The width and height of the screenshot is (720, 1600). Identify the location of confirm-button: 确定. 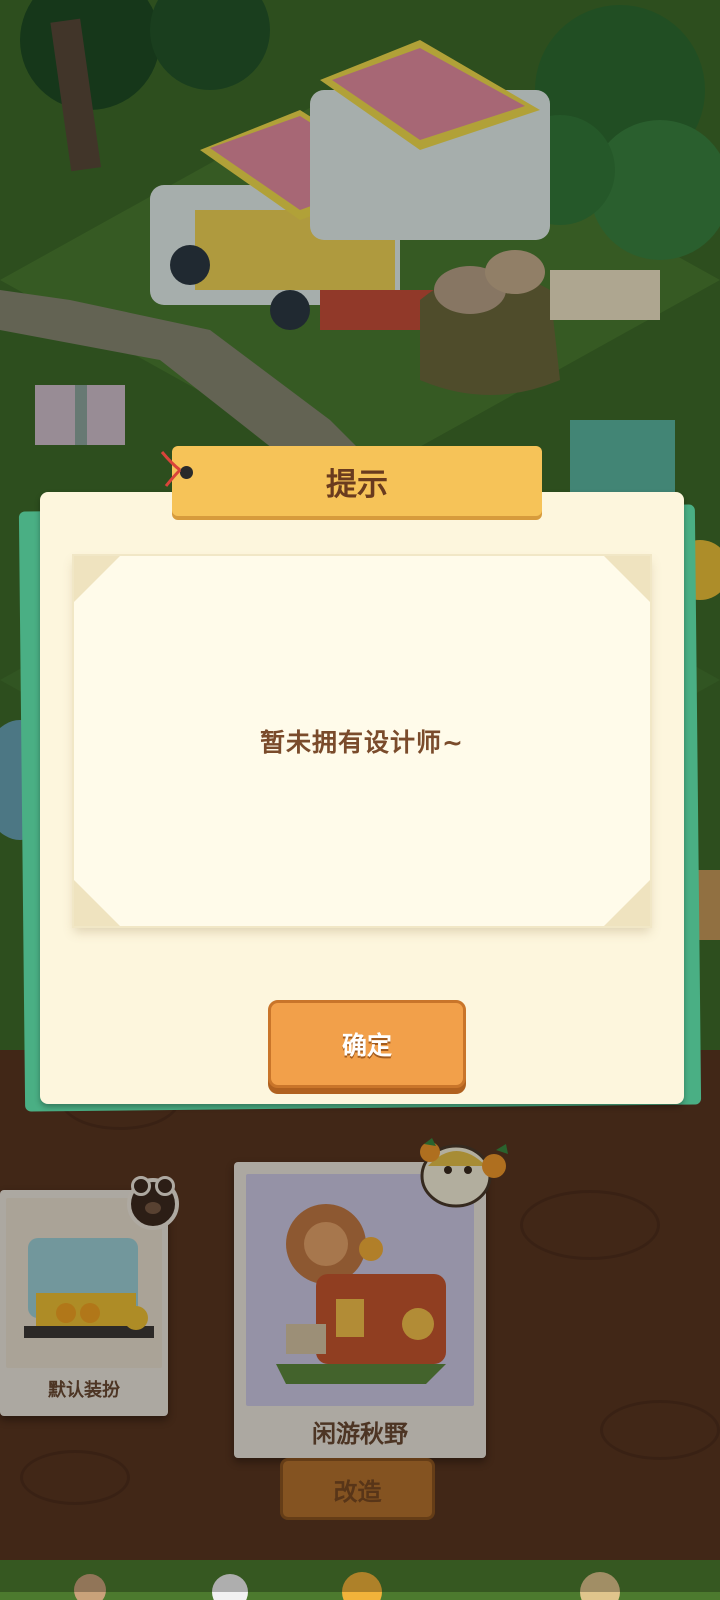
(367, 1044).